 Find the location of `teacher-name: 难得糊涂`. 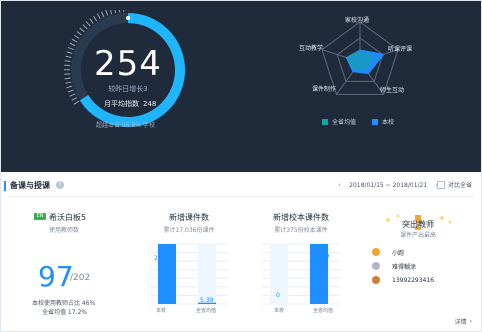

teacher-name: 难得糊涂 is located at coordinates (404, 267).